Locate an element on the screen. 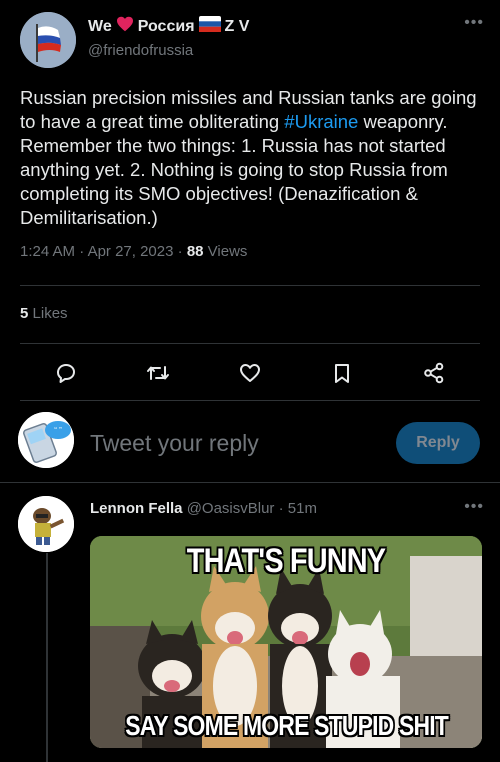 This screenshot has height=762, width=500. current-user-avatar: “ ” is located at coordinates (46, 440).